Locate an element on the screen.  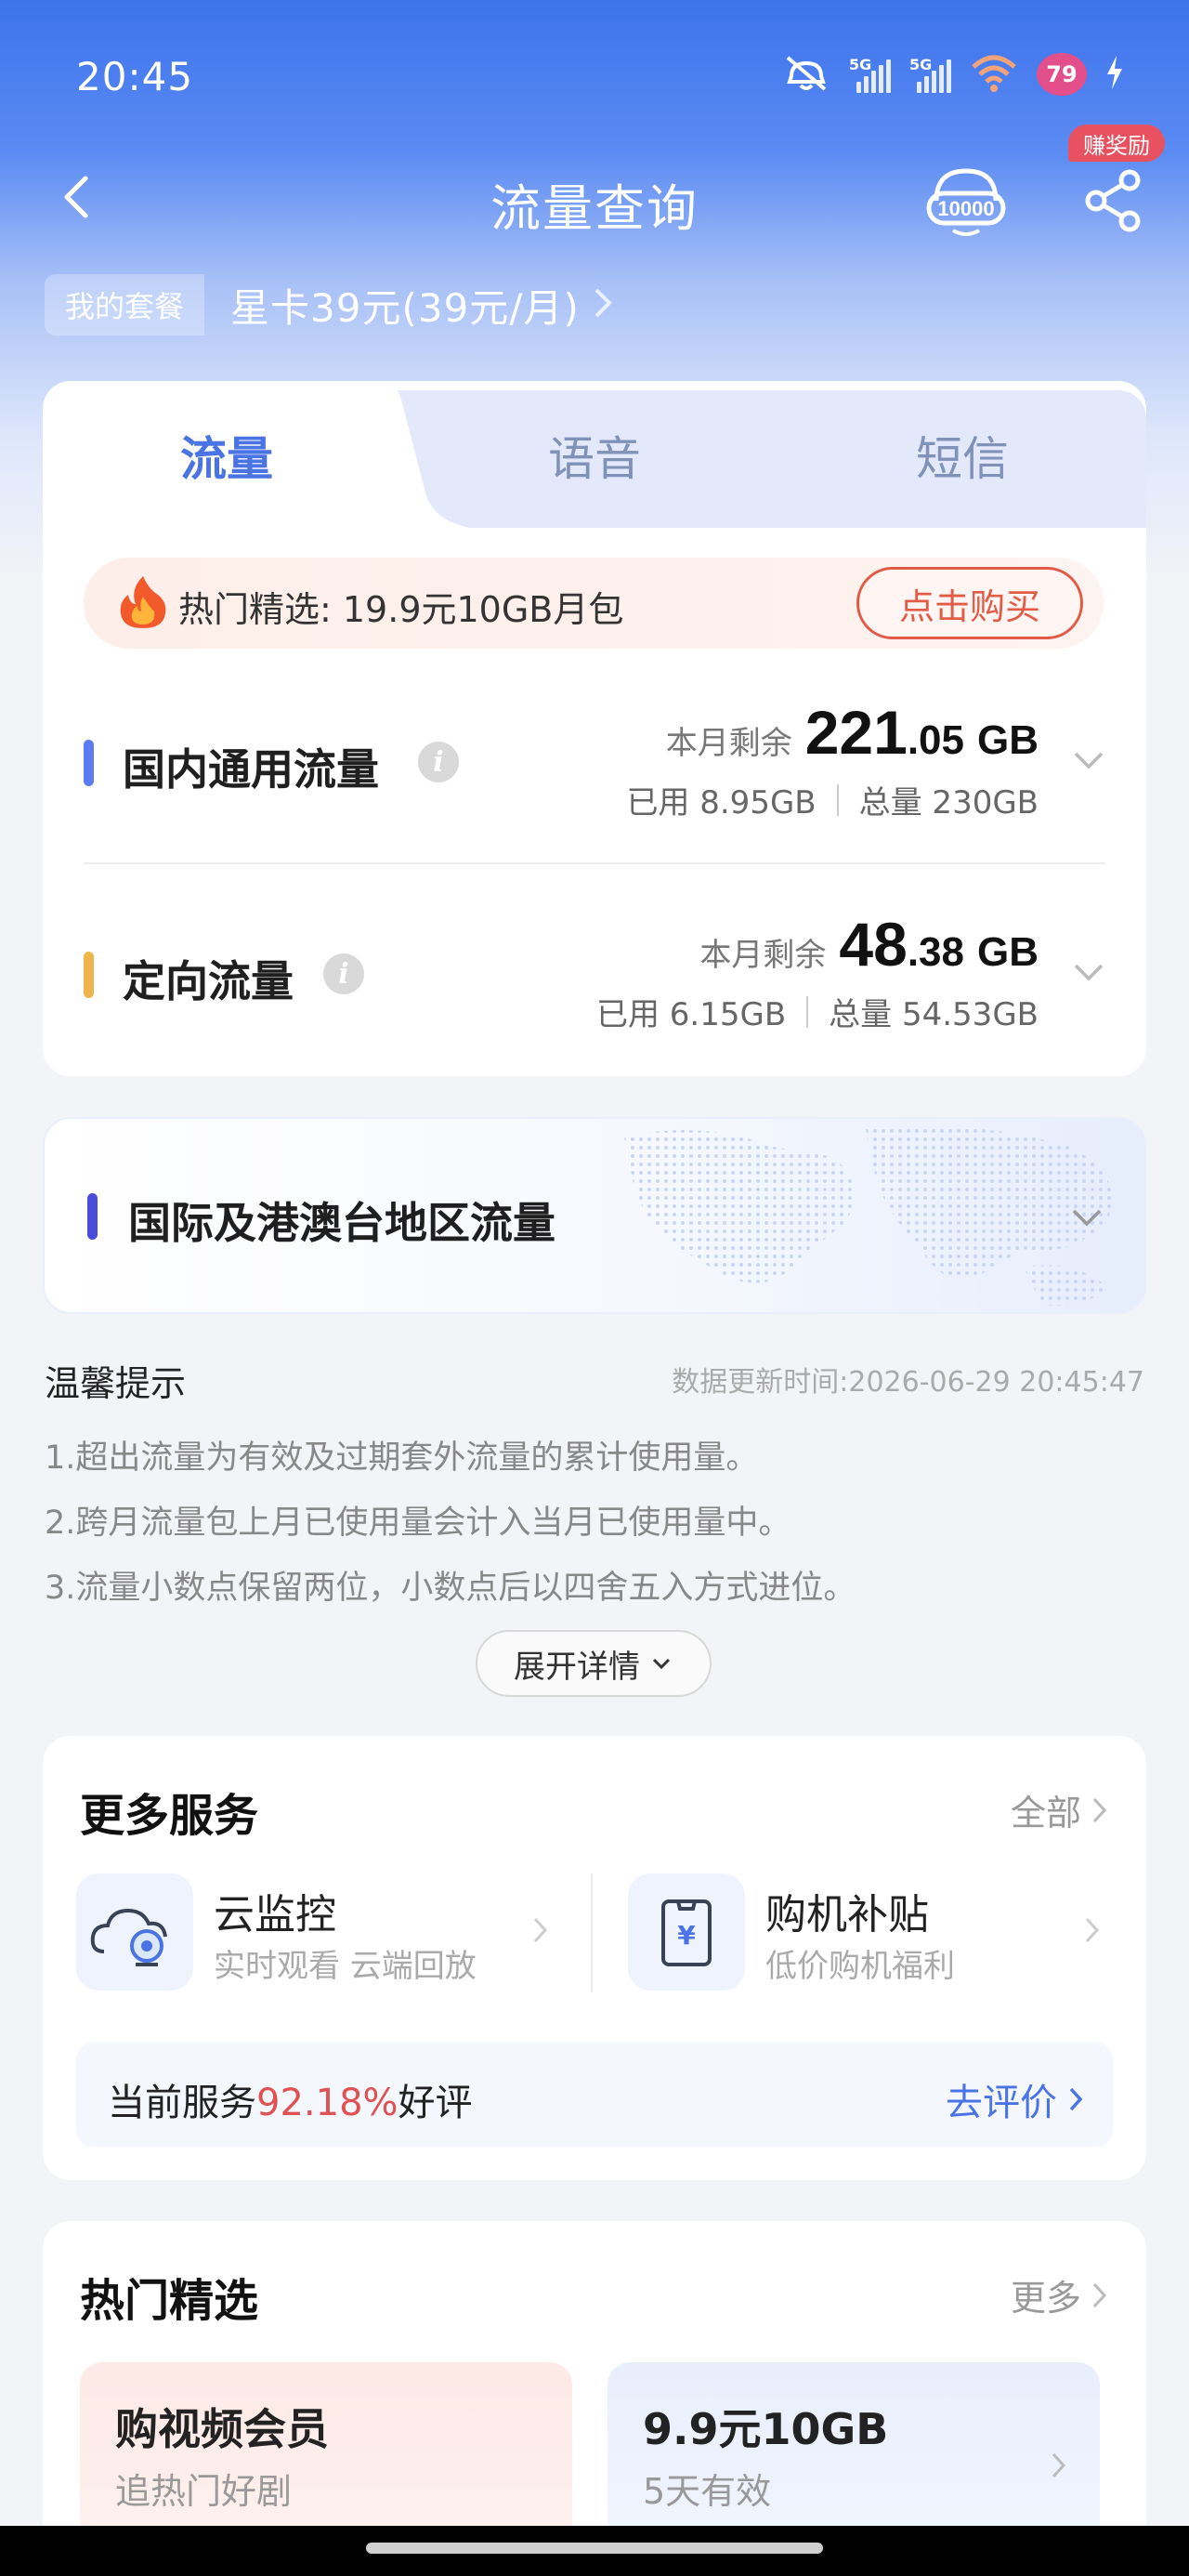
top-nav: 流量查询 10000 赚奖励 is located at coordinates (594, 188).